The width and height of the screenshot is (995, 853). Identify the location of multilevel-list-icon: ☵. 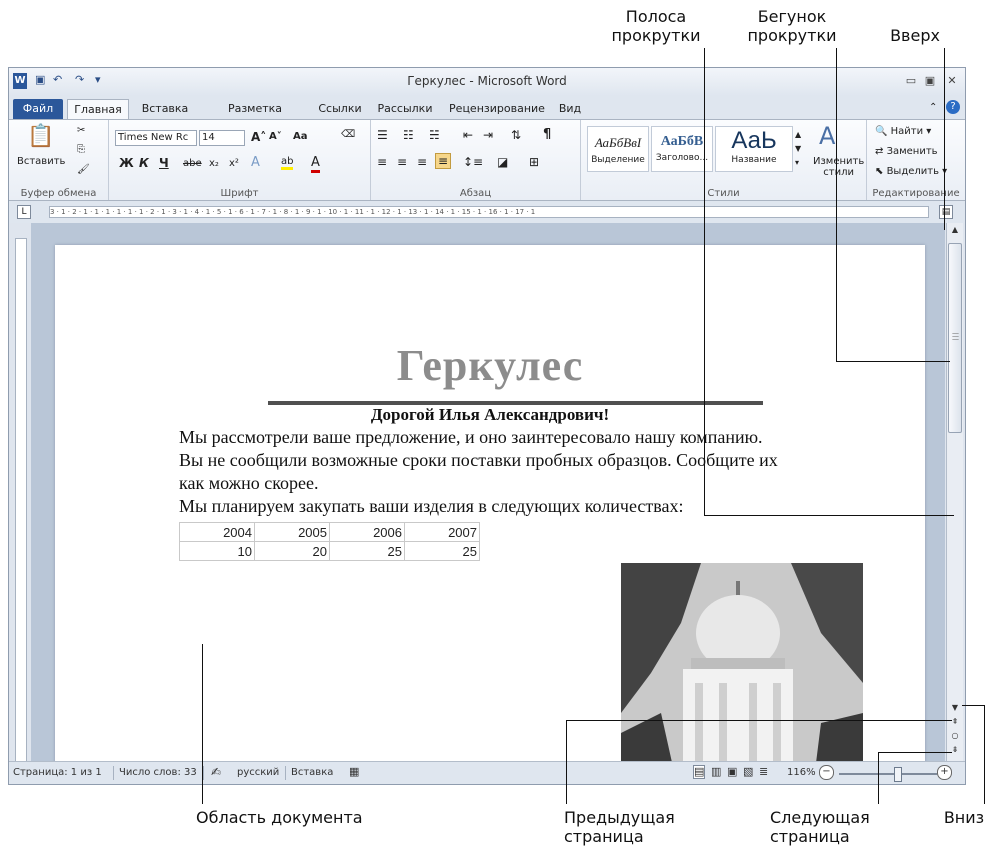
(434, 135).